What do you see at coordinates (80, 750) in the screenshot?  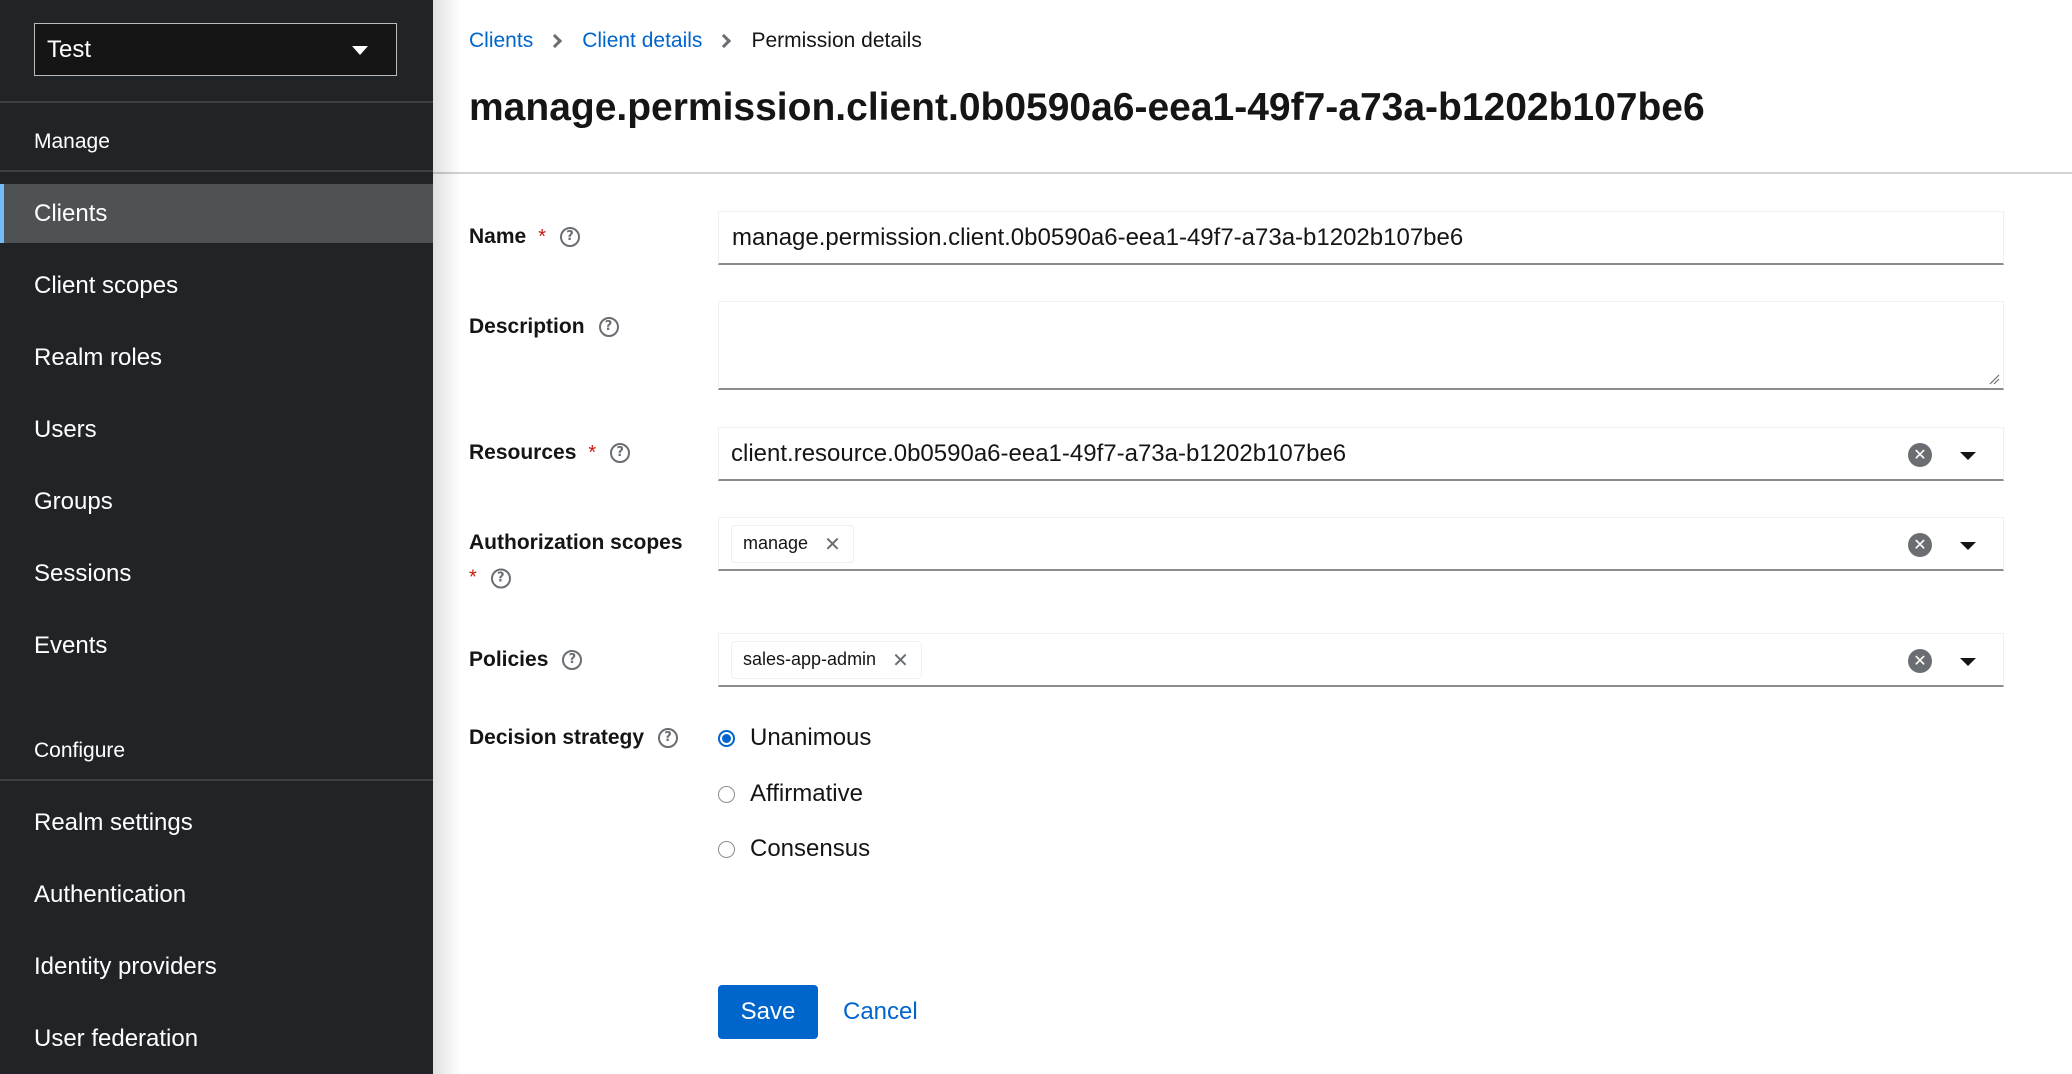 I see `sidebar-section-configure: Configure` at bounding box center [80, 750].